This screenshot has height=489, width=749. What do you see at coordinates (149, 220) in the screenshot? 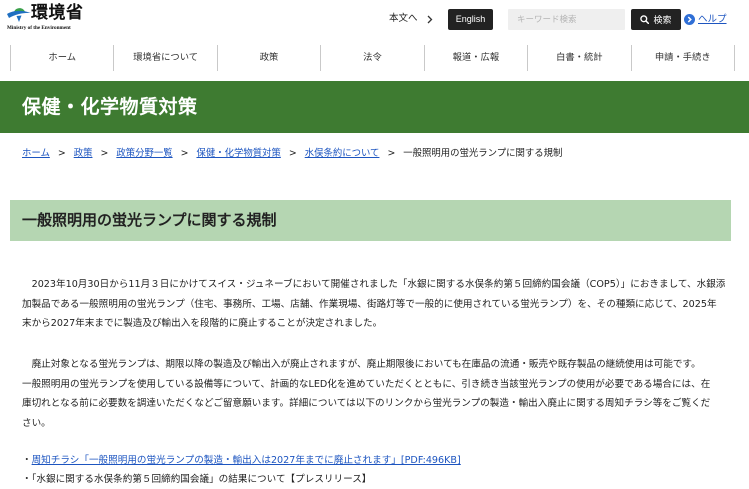
I see `page-title: 一般照明用の蛍光ランプに関する規制` at bounding box center [149, 220].